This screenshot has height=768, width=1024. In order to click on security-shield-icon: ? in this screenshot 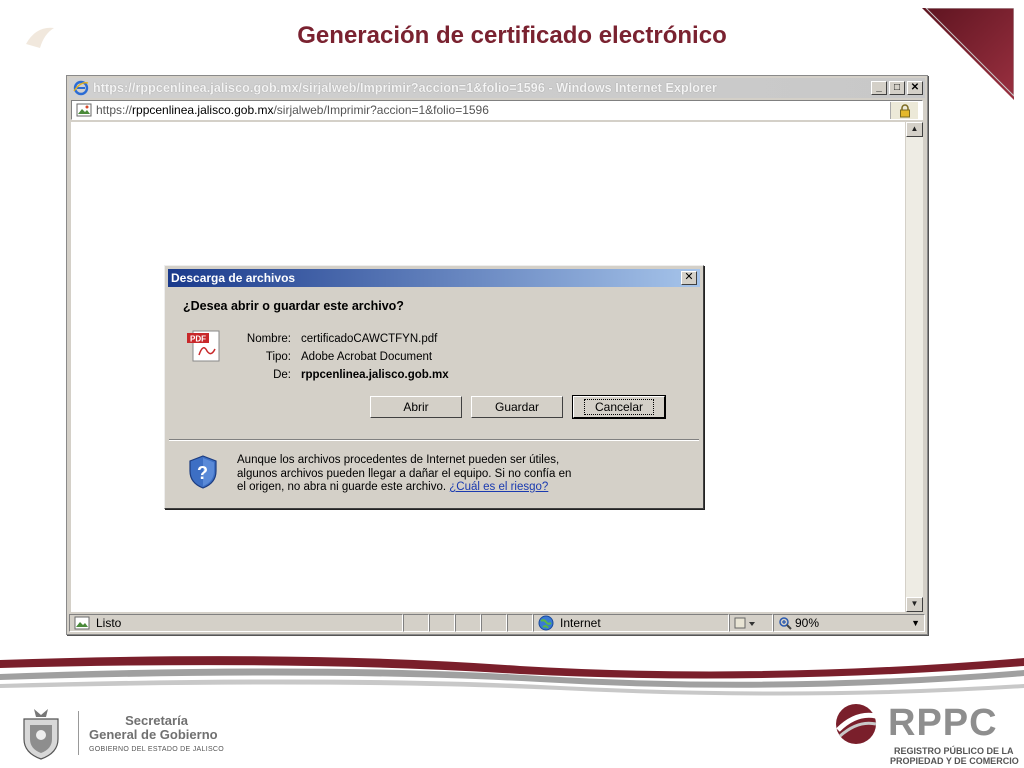, I will do `click(203, 472)`.